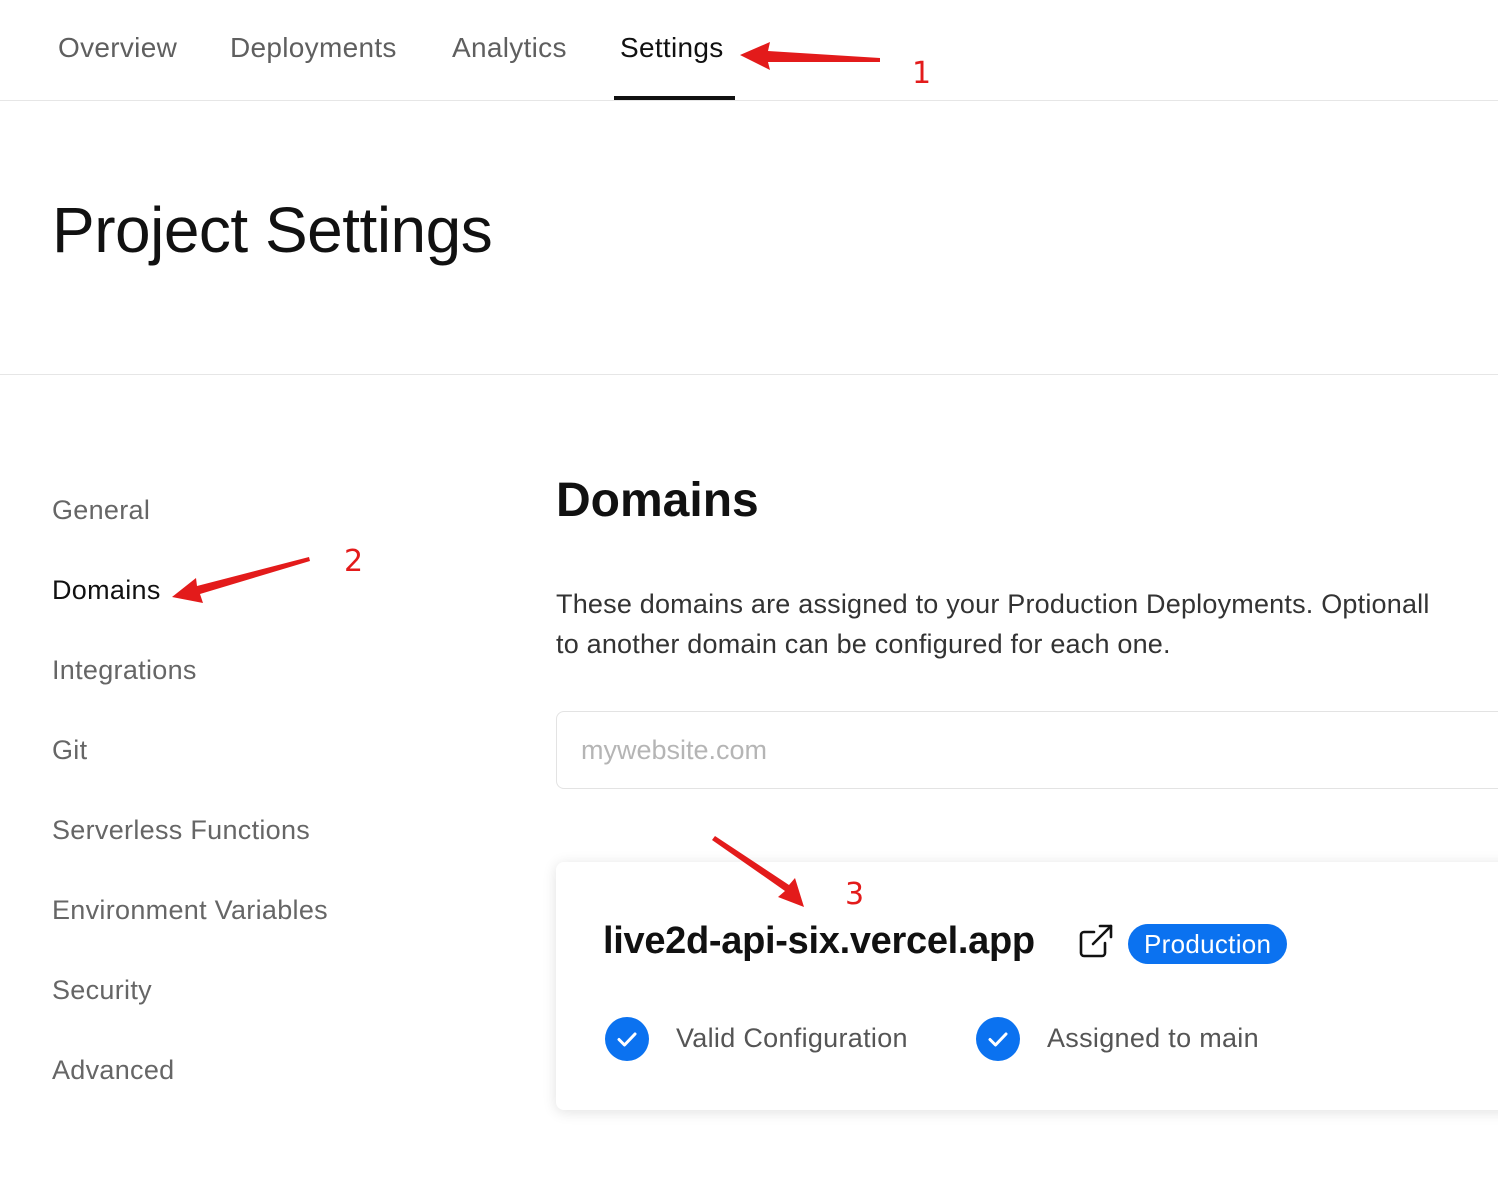  What do you see at coordinates (1027, 750) in the screenshot?
I see `domain-input` at bounding box center [1027, 750].